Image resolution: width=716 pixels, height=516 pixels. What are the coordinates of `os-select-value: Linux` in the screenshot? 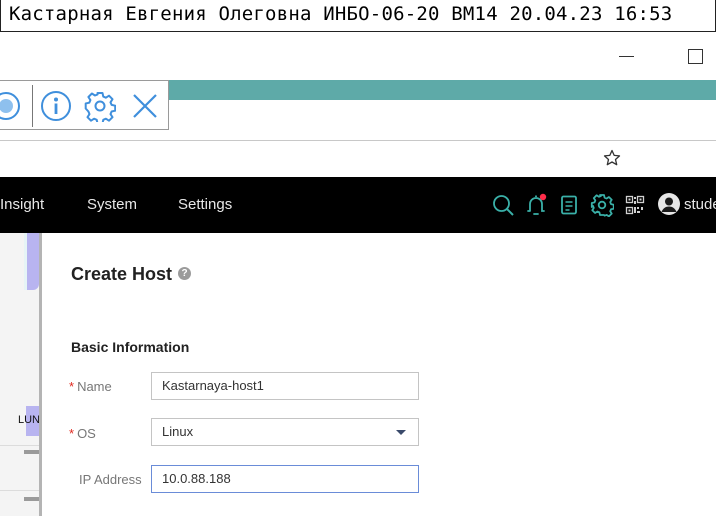 It's located at (178, 431).